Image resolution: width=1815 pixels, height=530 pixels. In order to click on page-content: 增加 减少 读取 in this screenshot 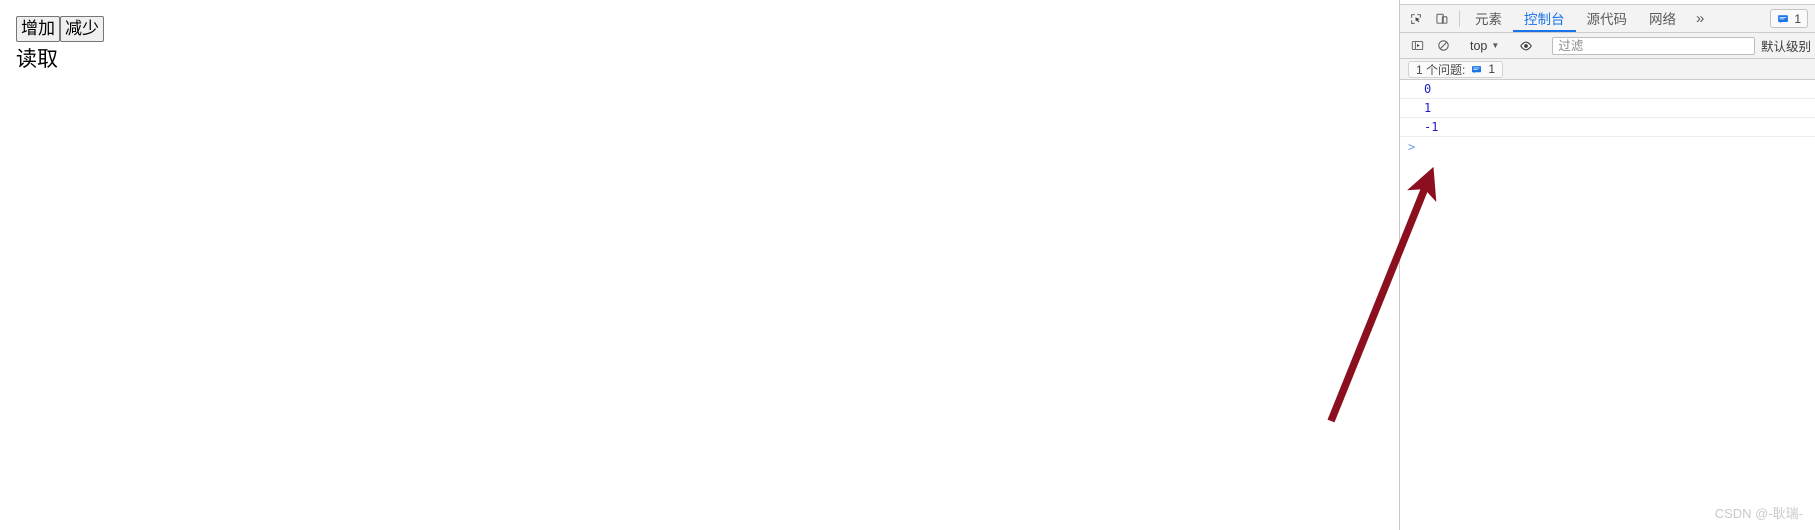, I will do `click(699, 36)`.